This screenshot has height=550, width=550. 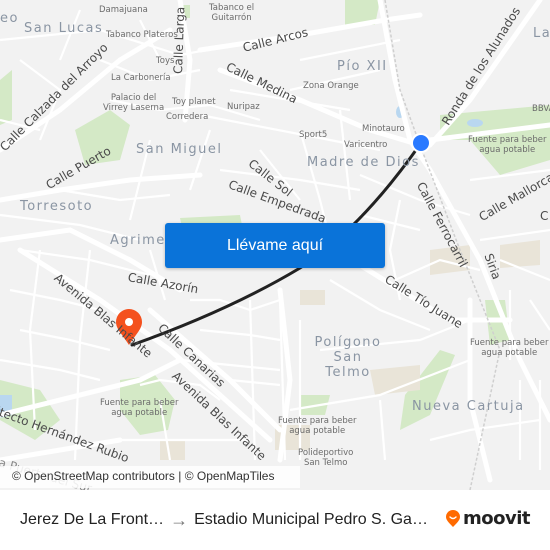 What do you see at coordinates (142, 35) in the screenshot?
I see `poi-tabanco-plateros: Tabanco Plateros` at bounding box center [142, 35].